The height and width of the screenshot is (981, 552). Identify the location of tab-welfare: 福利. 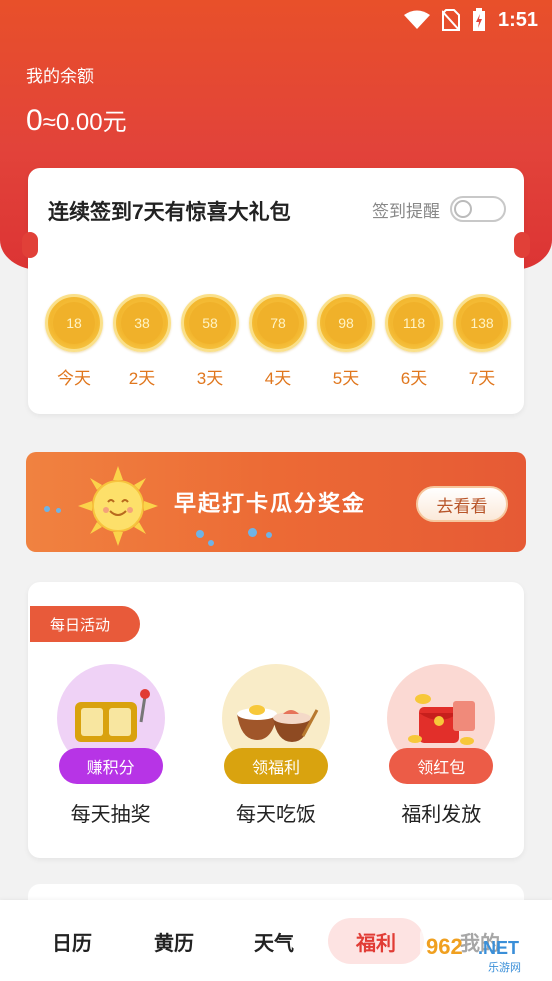
(376, 941).